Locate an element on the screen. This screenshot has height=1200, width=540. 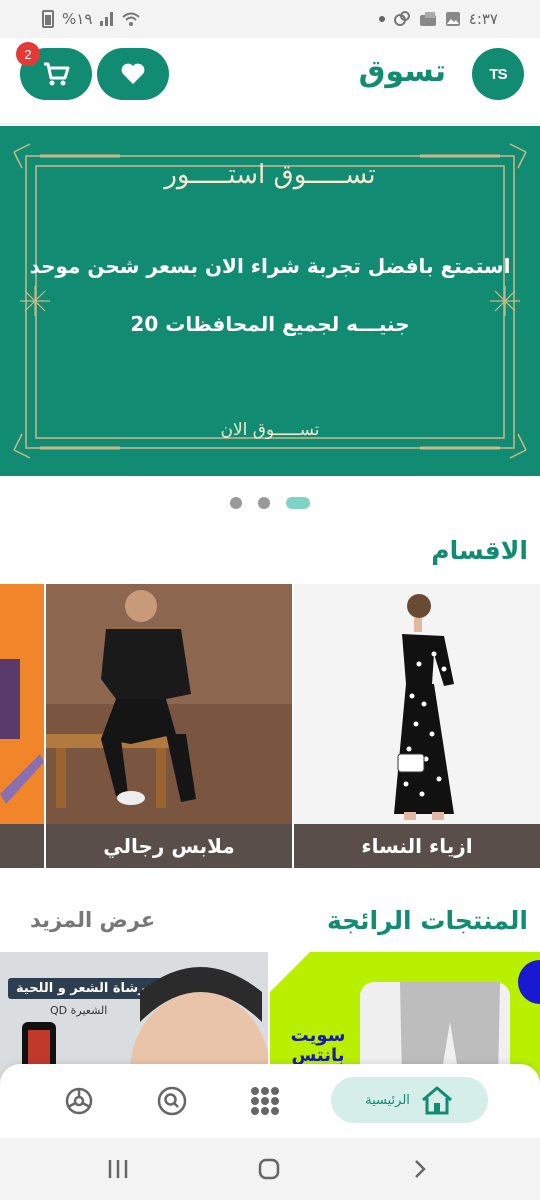
nav-search is located at coordinates (172, 1101).